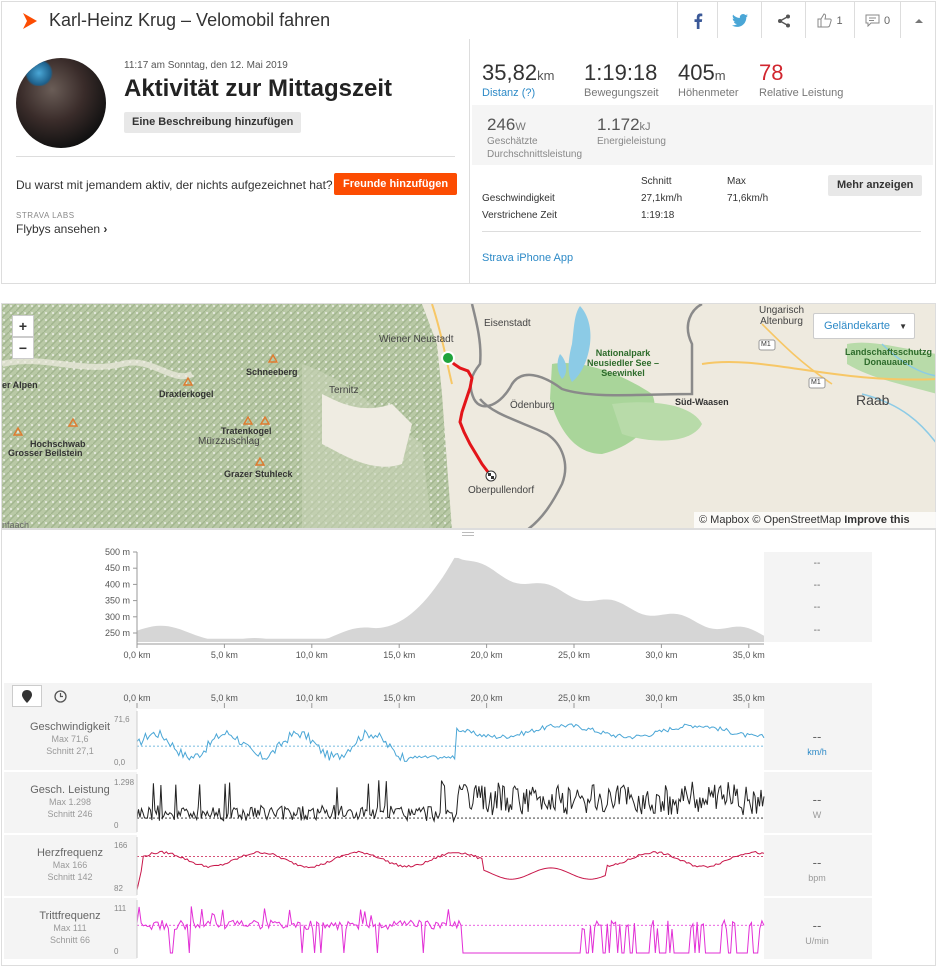  I want to click on add-friends-button: Freunde hinzufügen, so click(396, 184).